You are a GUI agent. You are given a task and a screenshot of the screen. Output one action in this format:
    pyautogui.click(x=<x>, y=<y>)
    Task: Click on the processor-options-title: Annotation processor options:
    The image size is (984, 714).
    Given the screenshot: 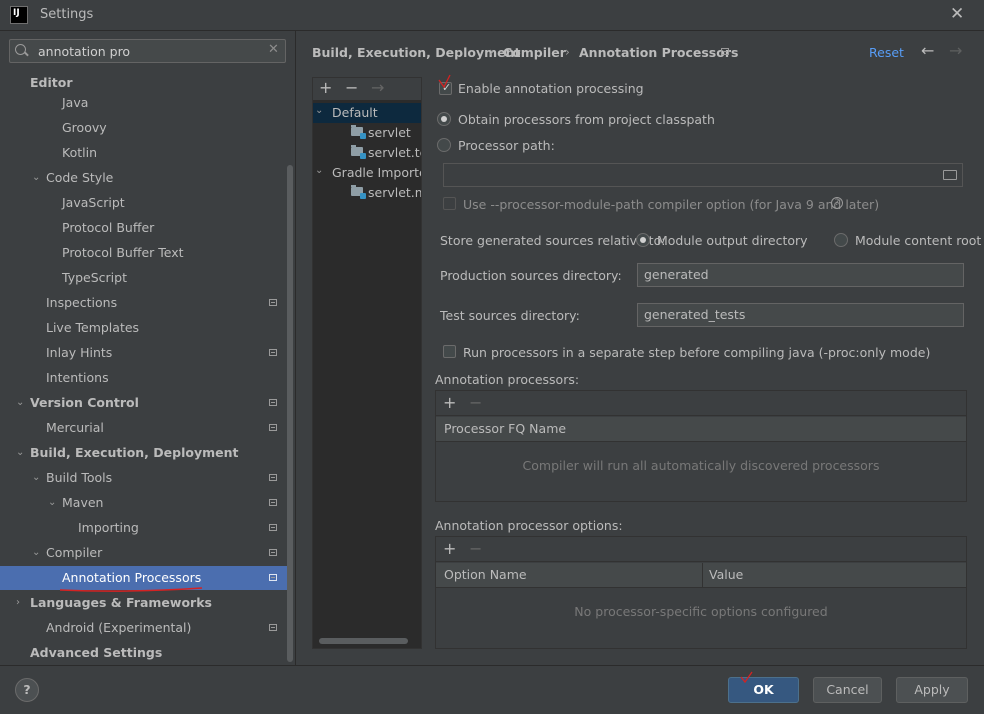 What is the action you would take?
    pyautogui.click(x=529, y=525)
    